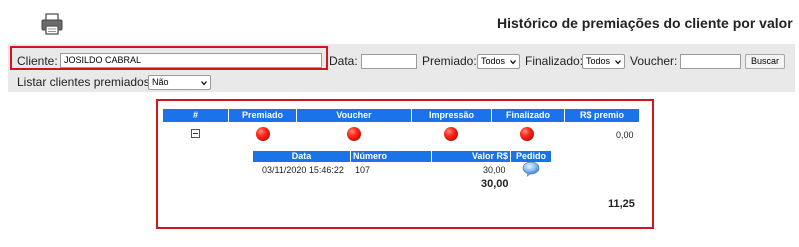 This screenshot has width=799, height=247. Describe the element at coordinates (710, 61) in the screenshot. I see `voucher-input` at that location.